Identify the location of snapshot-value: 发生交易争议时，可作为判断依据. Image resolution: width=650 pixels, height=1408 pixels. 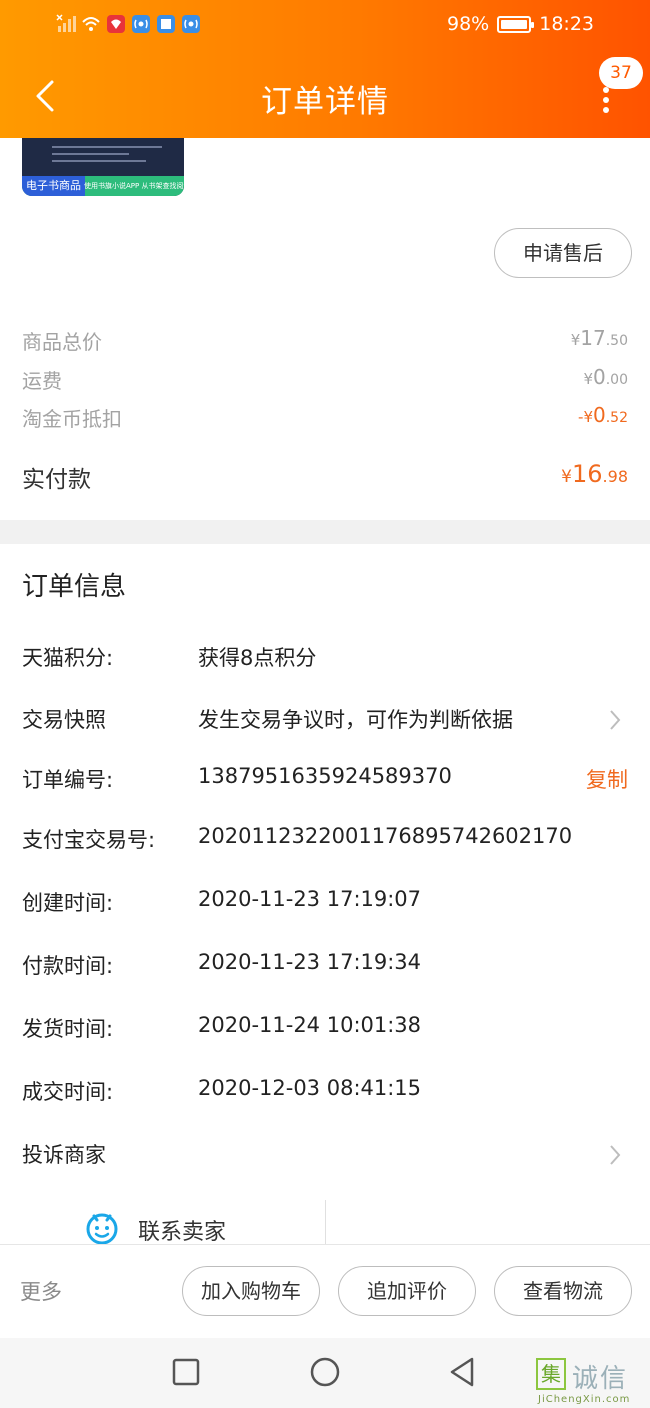
(355, 720).